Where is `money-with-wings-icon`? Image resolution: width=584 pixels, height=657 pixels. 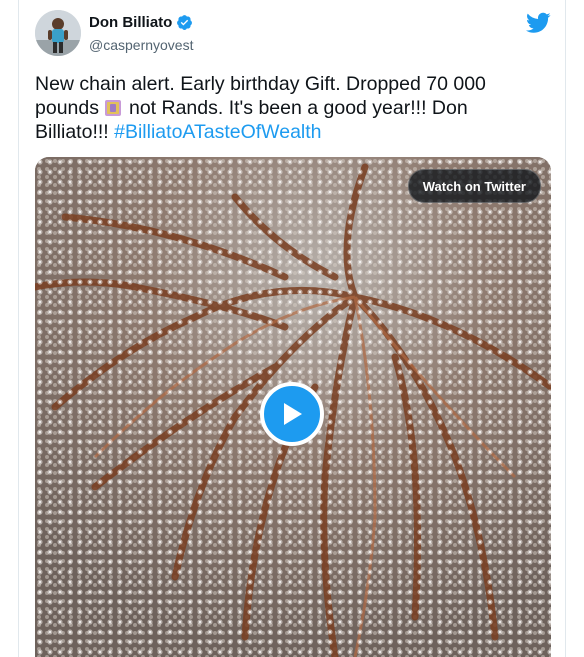 money-with-wings-icon is located at coordinates (112, 108).